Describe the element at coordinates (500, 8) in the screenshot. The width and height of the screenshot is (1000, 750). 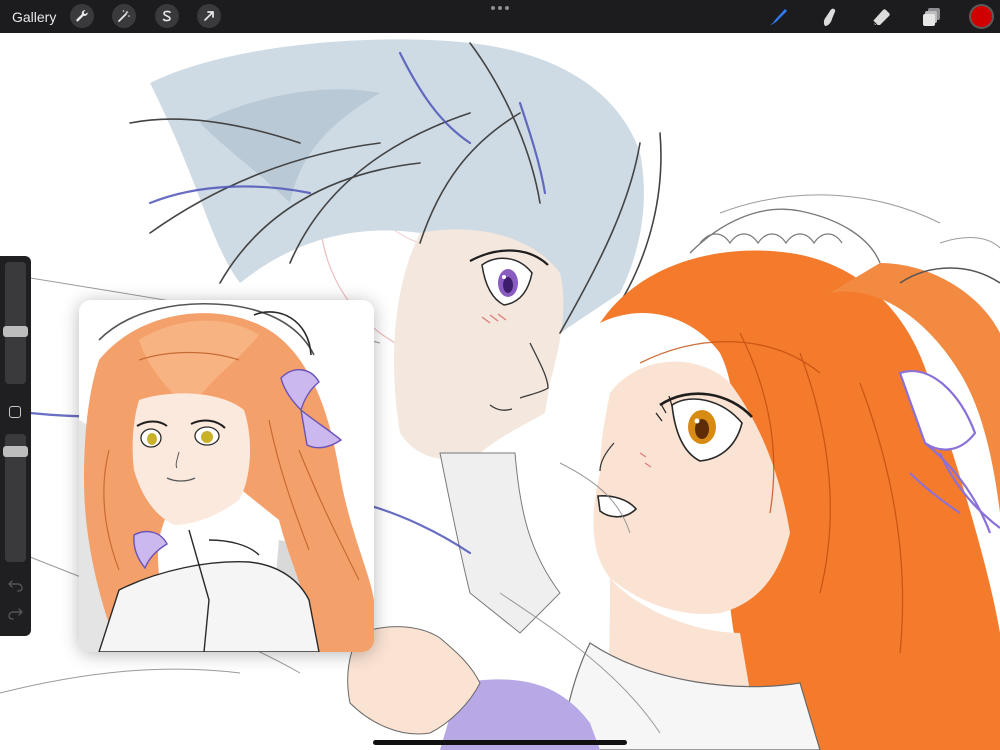
I see `more-options-icon` at that location.